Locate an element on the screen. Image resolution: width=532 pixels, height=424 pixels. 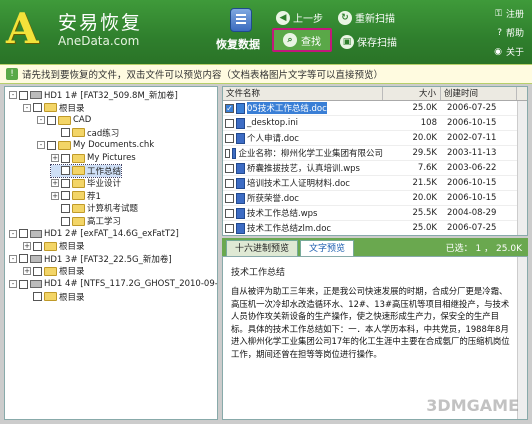
col-name-header: 文件名称 is located at coordinates (303, 93).